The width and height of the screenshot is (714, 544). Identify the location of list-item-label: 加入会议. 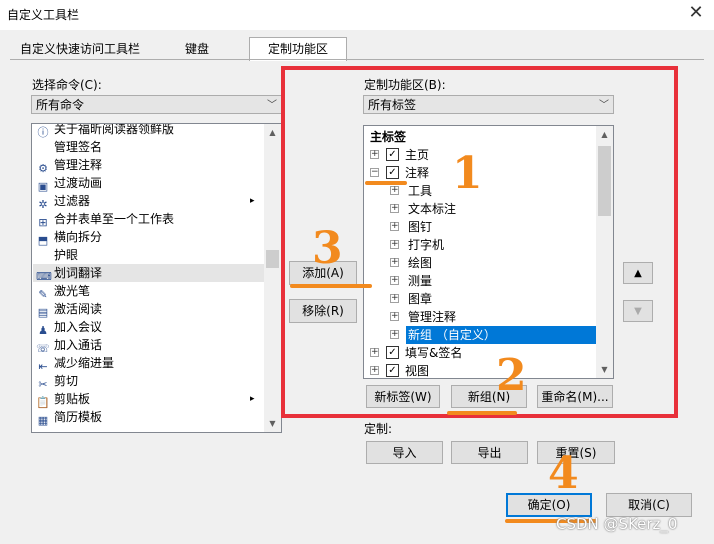
(78, 327).